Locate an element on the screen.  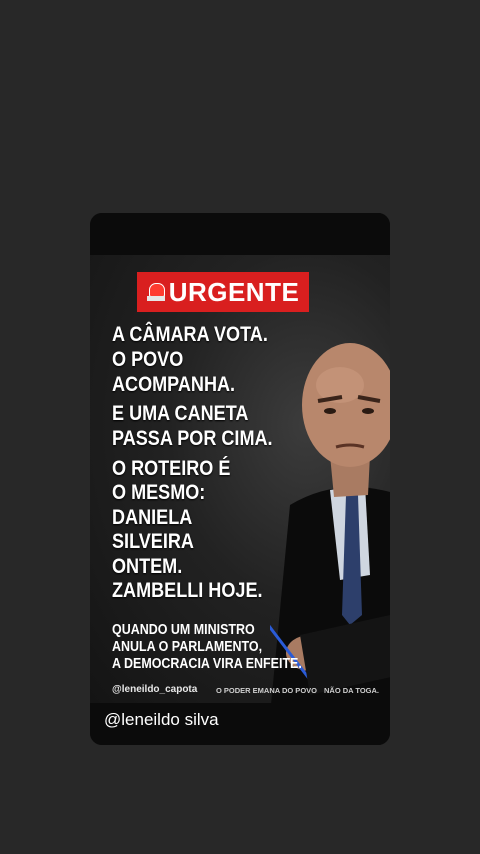
banner-label: URGENTE is located at coordinates (234, 291).